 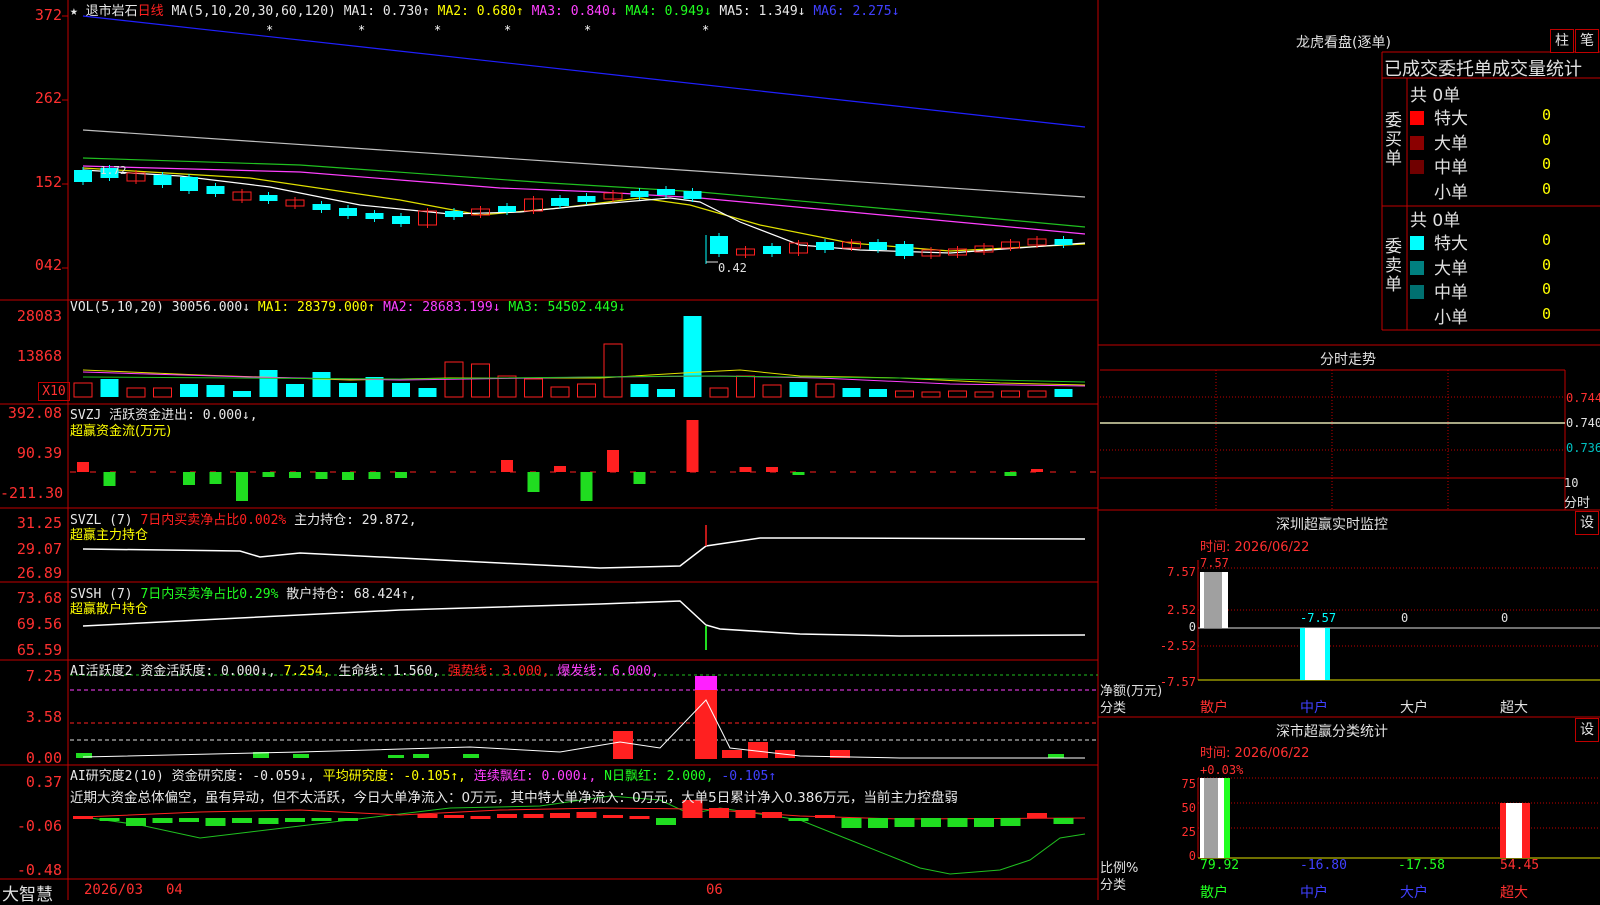 What do you see at coordinates (39, 523) in the screenshot?
I see `svzl-axis-label: 31.25` at bounding box center [39, 523].